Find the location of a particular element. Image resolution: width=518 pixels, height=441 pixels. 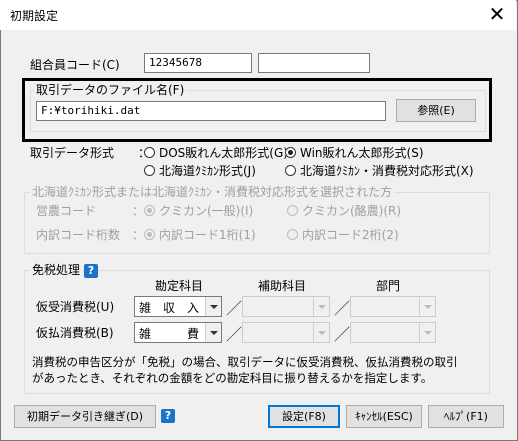

format-radio-hokkaido-tax is located at coordinates (290, 170).